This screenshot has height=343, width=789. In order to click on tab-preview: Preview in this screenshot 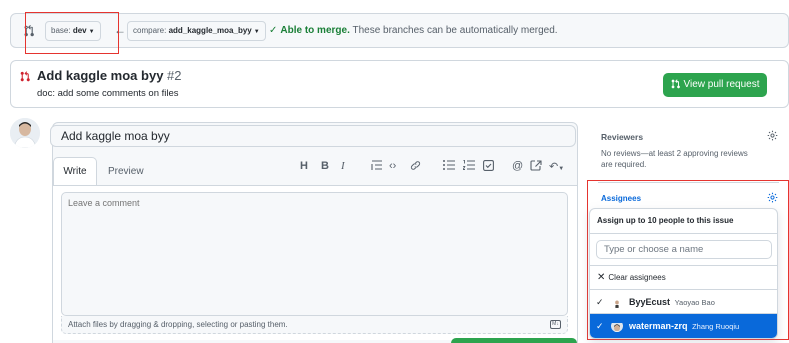, I will do `click(126, 171)`.